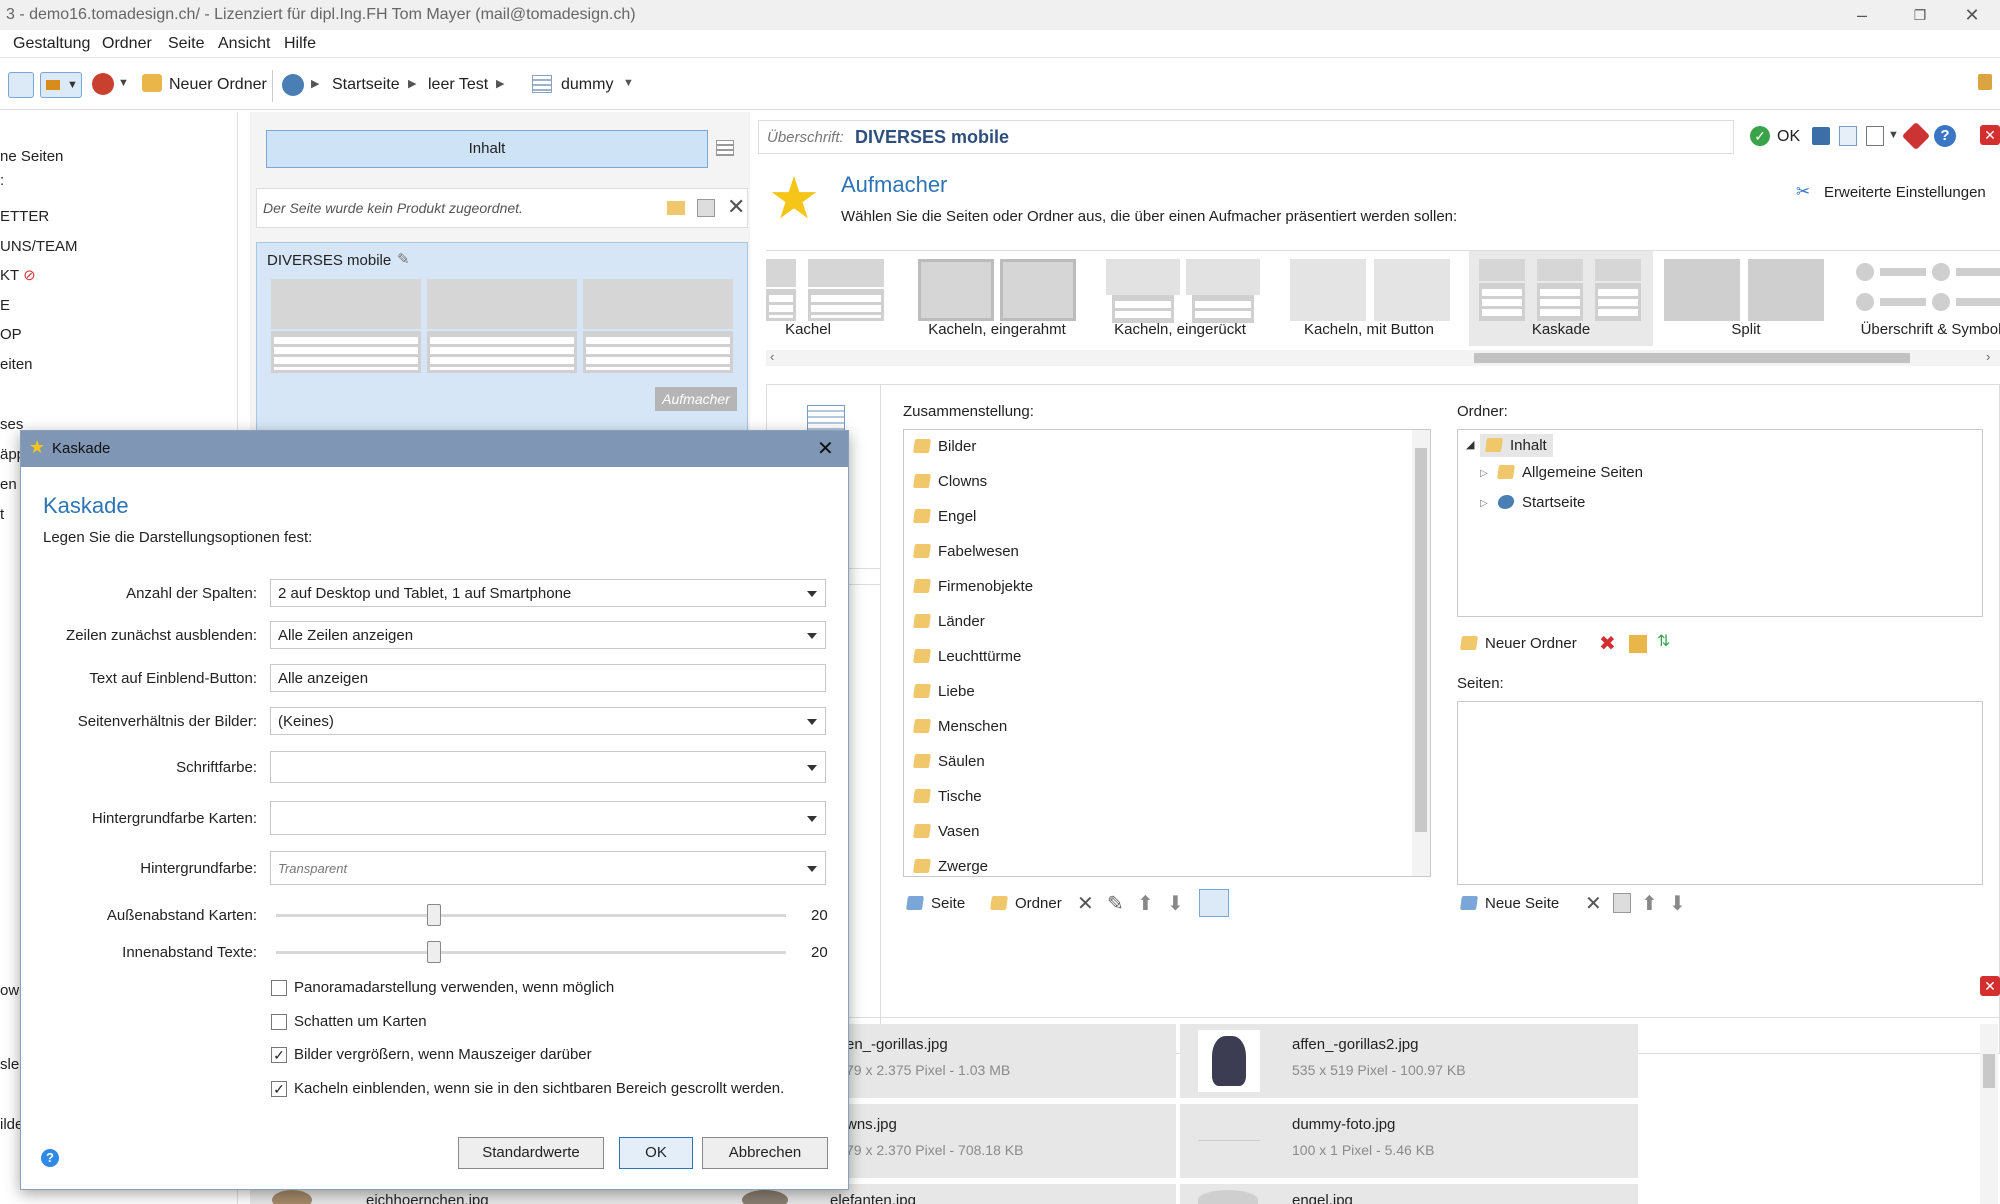 This screenshot has height=1204, width=2000. I want to click on dialog-close-icon: ✕, so click(825, 448).